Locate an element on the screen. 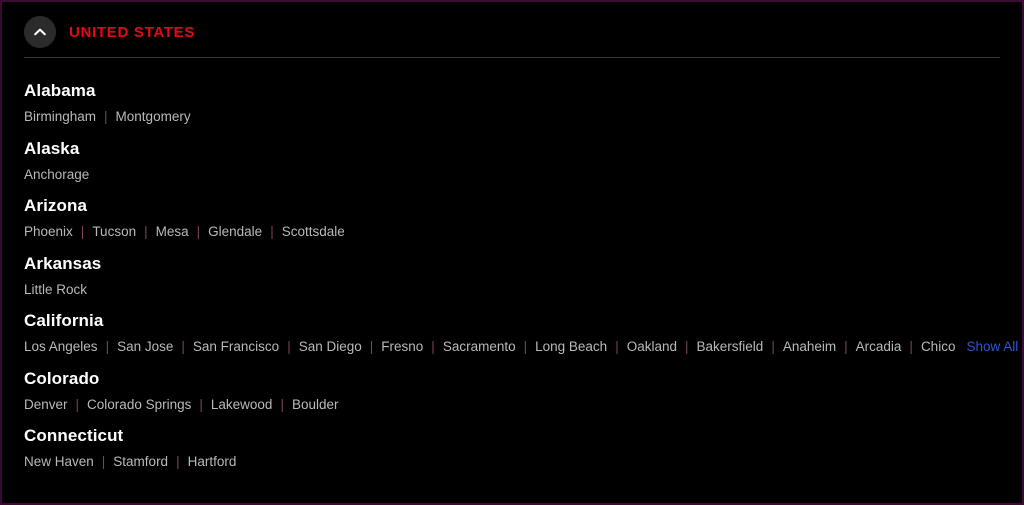 The height and width of the screenshot is (505, 1024). city-row: Little Rock is located at coordinates (513, 284).